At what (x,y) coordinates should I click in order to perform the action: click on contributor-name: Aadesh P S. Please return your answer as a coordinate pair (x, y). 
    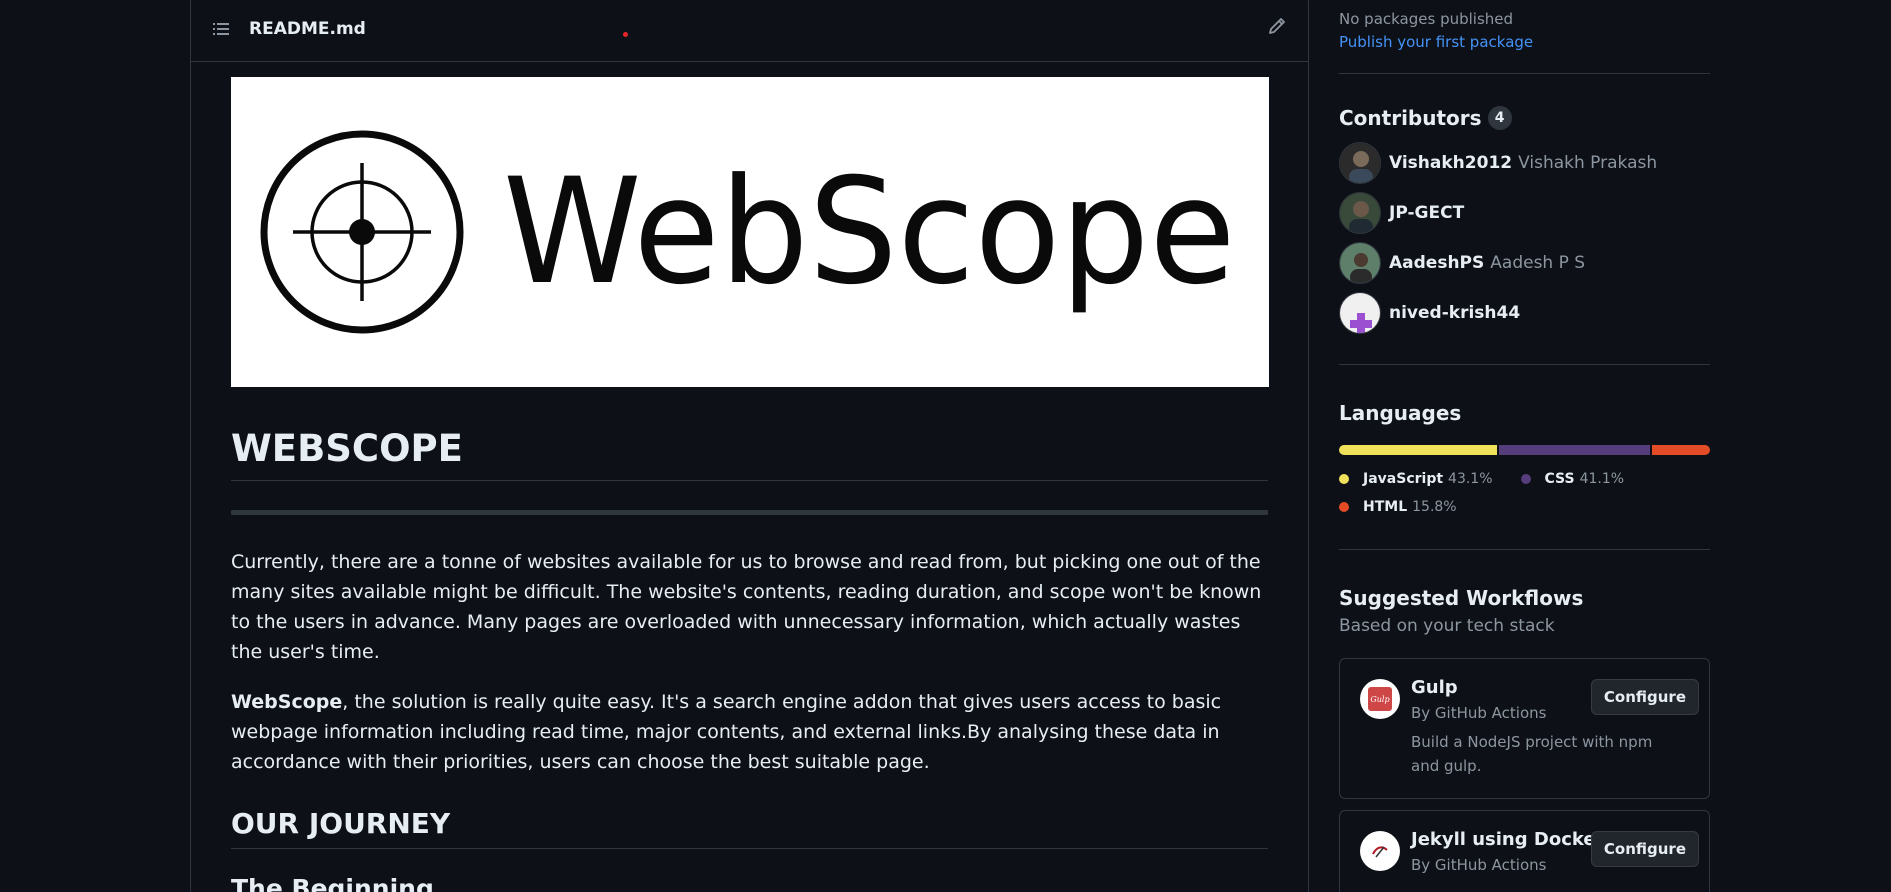
    Looking at the image, I should click on (1538, 263).